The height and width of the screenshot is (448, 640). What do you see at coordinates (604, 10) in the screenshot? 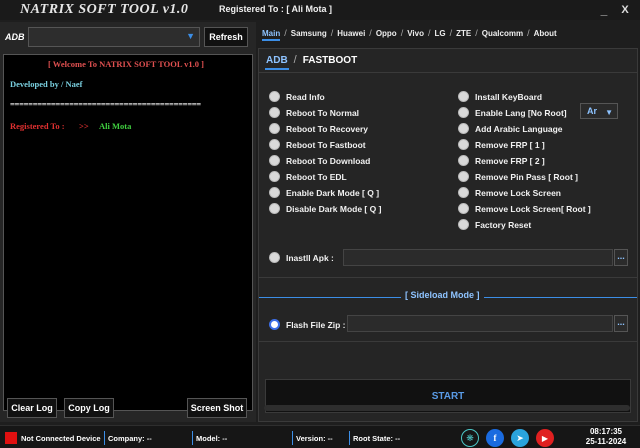
I see `minimize-button: _` at bounding box center [604, 10].